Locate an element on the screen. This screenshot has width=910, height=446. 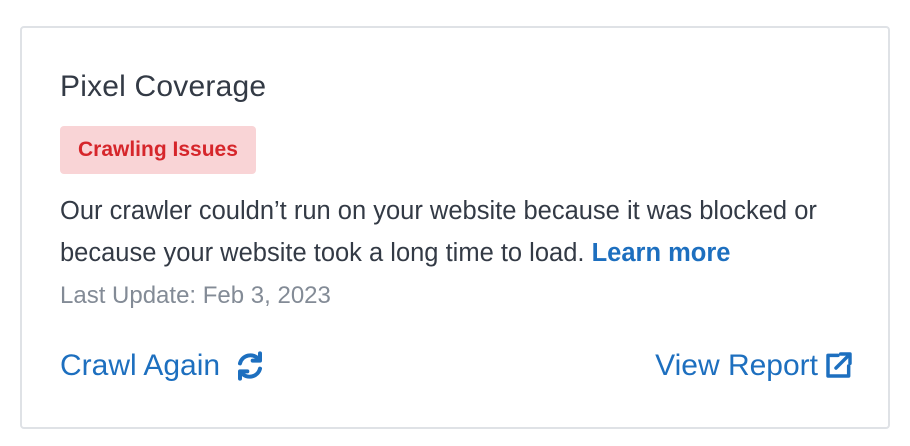
crawl-again-button: Crawl Again is located at coordinates (163, 366).